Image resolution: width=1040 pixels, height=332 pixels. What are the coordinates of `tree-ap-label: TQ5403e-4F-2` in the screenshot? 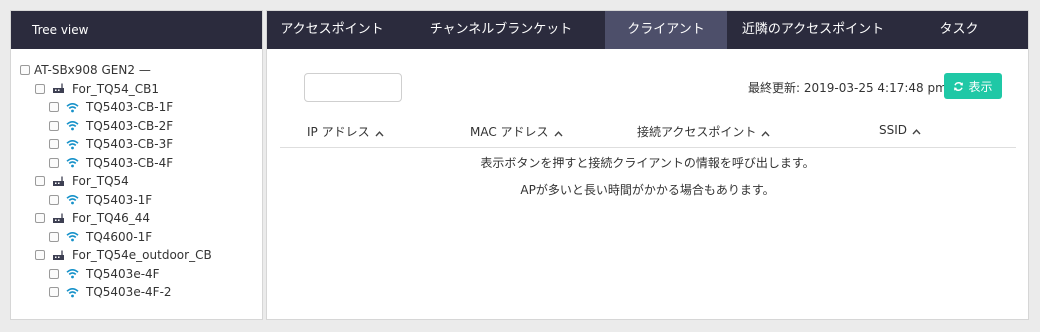 It's located at (129, 292).